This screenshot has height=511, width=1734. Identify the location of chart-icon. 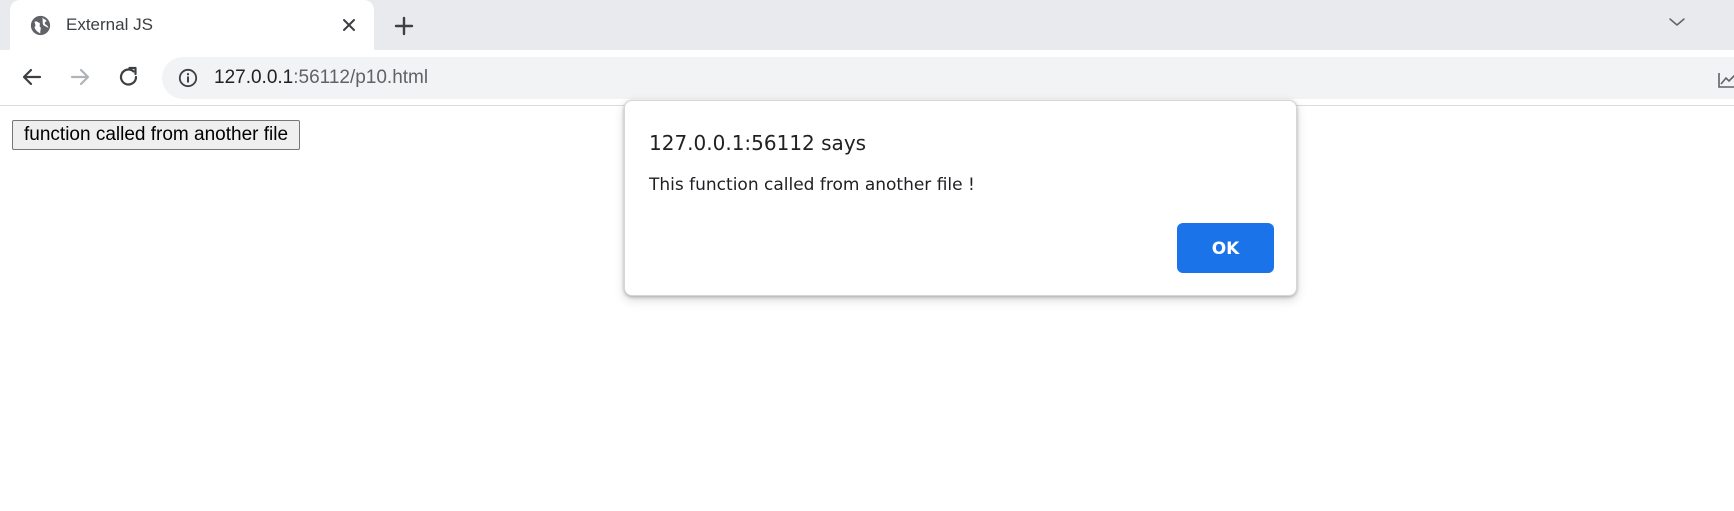
(1725, 80).